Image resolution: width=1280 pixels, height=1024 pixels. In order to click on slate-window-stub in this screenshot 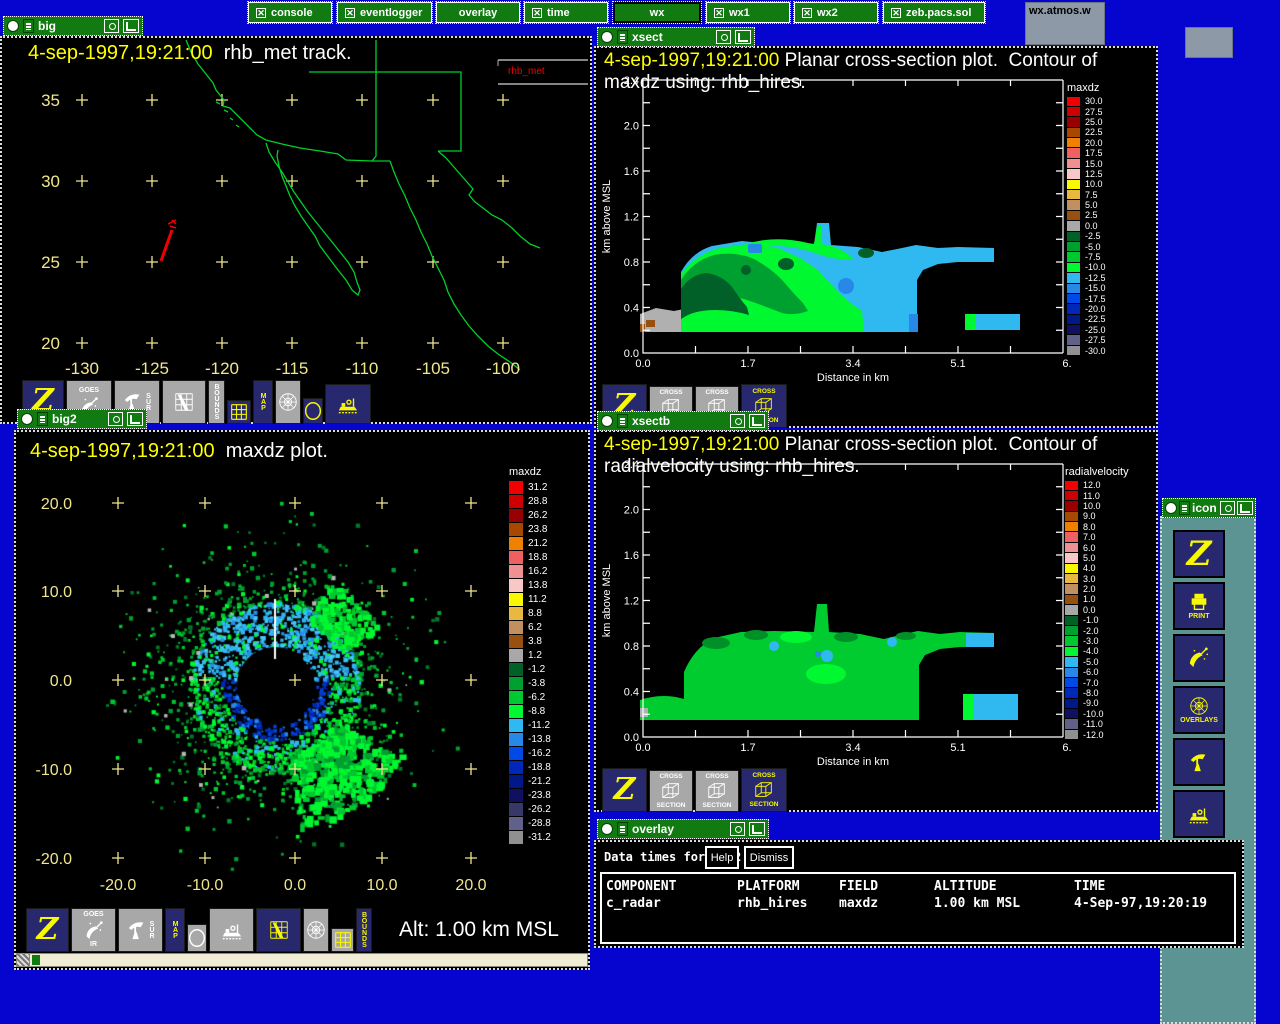, I will do `click(1209, 42)`.